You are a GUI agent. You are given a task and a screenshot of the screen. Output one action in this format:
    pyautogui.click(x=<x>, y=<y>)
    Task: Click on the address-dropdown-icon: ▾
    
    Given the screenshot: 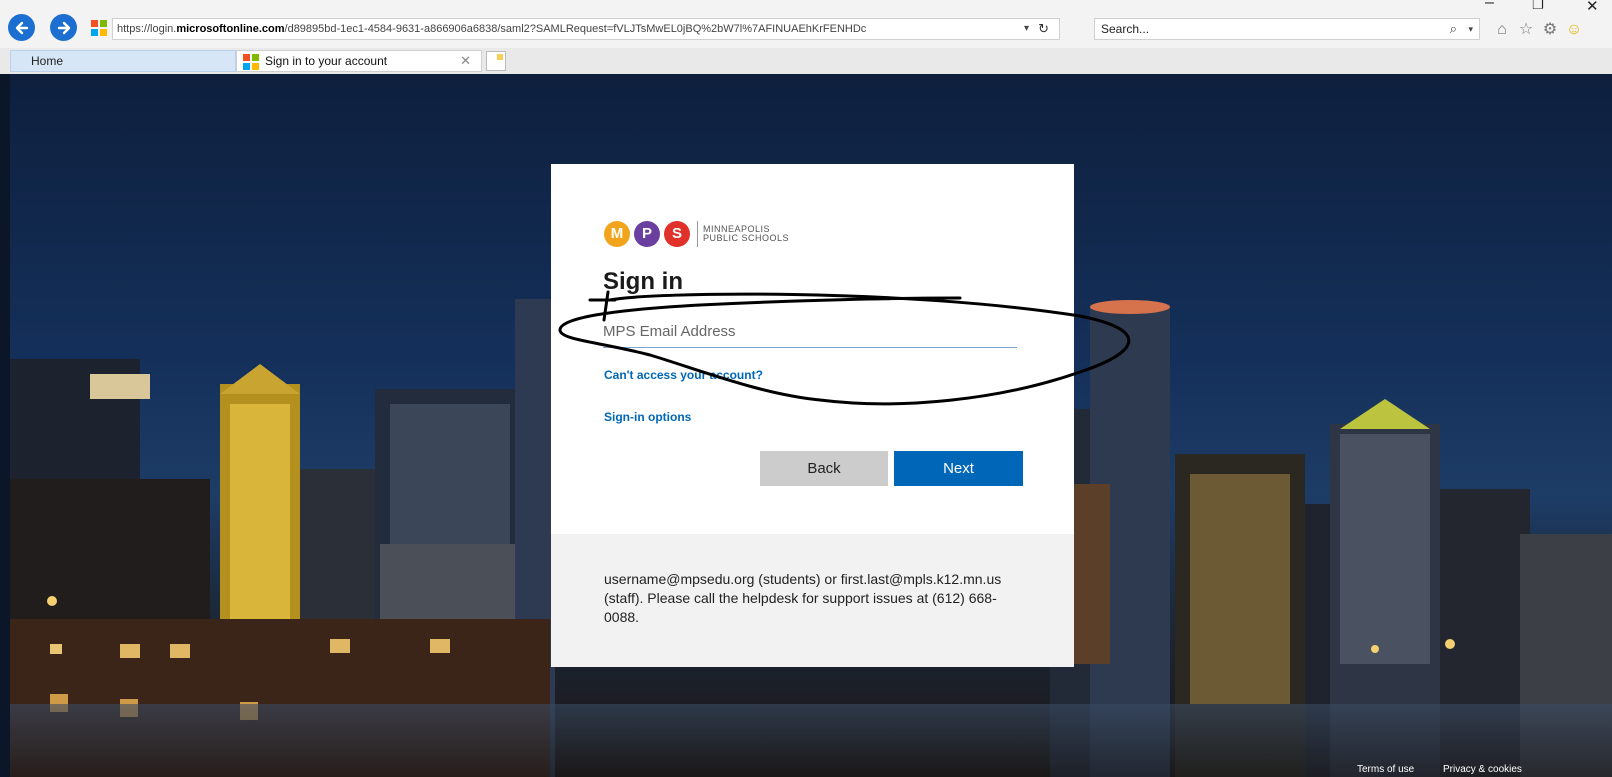 What is the action you would take?
    pyautogui.click(x=1026, y=29)
    